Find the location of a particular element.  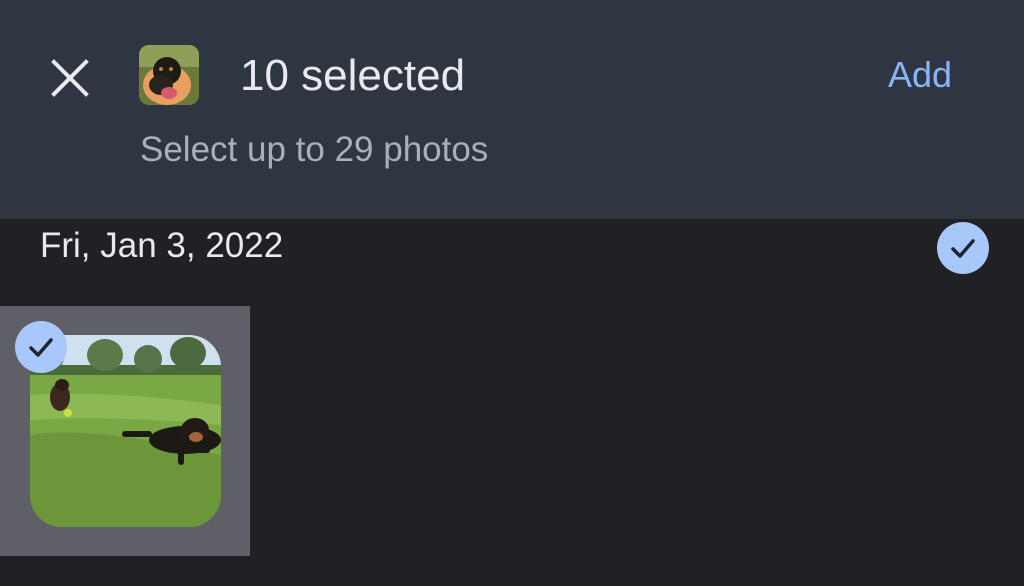

photo-selected-checkbox is located at coordinates (41, 347).